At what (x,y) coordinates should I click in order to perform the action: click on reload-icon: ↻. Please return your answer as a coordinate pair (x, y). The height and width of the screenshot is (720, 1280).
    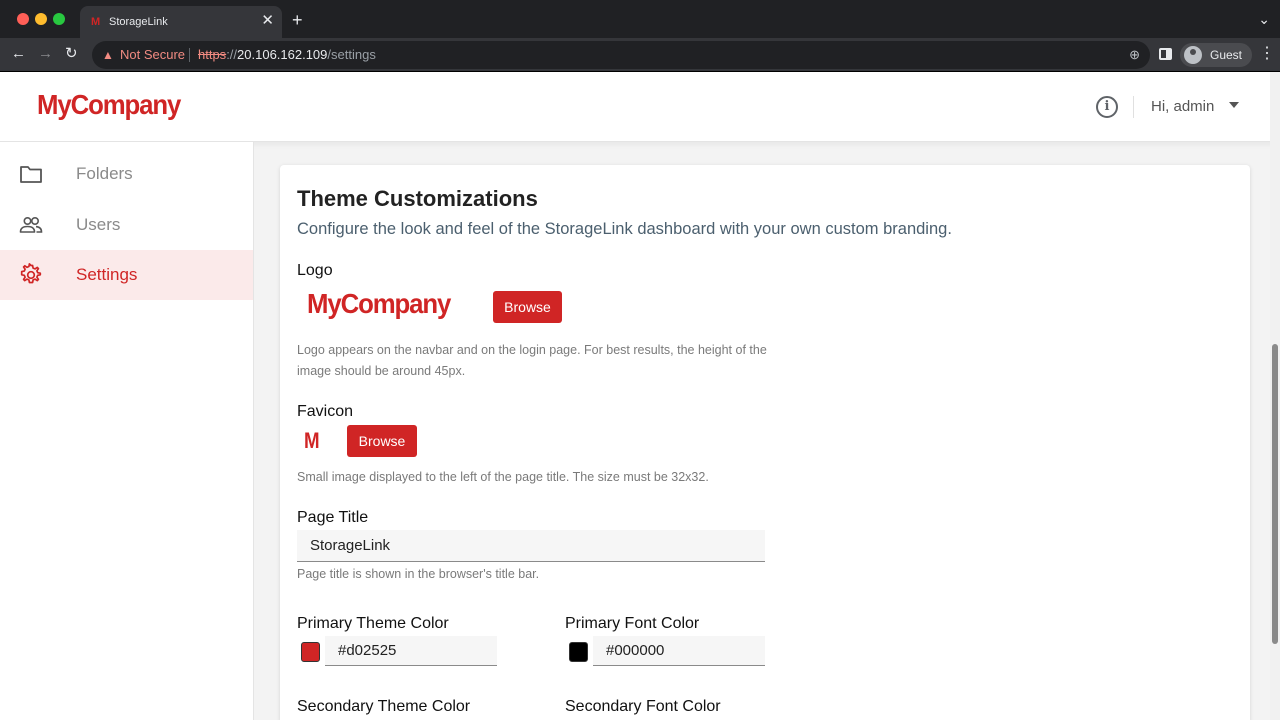
    Looking at the image, I should click on (71, 54).